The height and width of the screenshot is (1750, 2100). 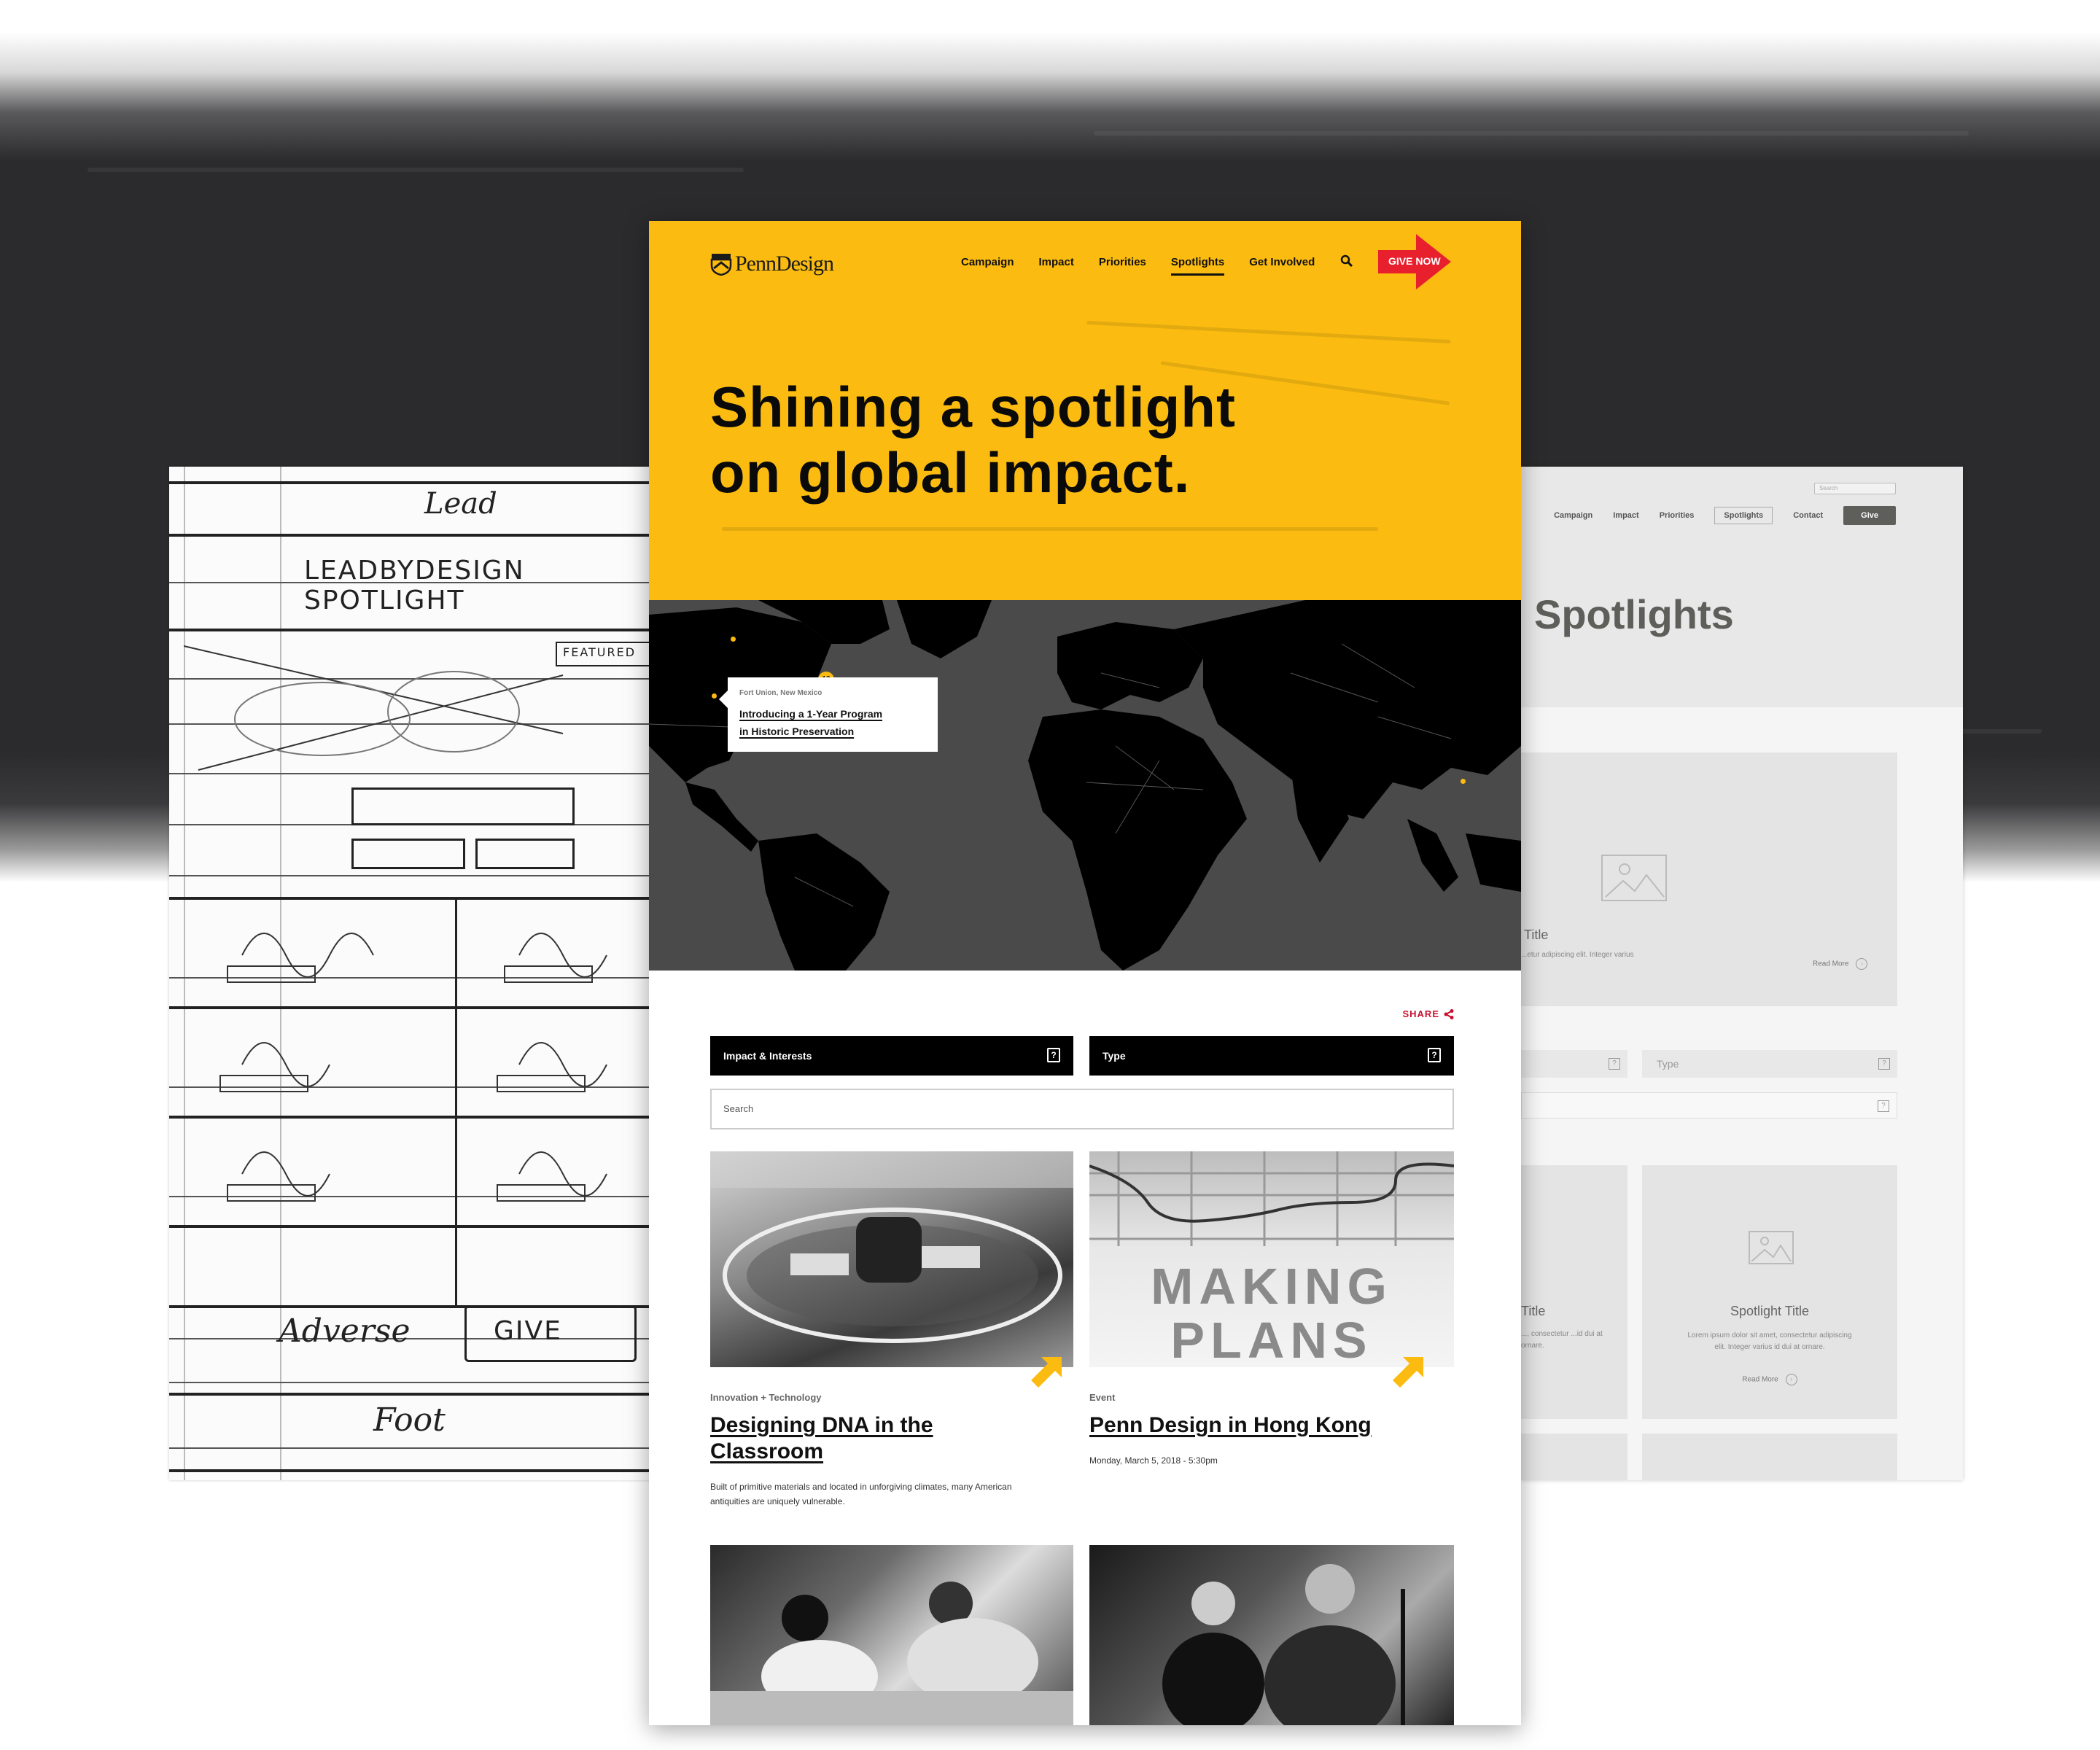 I want to click on wireframe-filter-first: ?, so click(x=1574, y=1064).